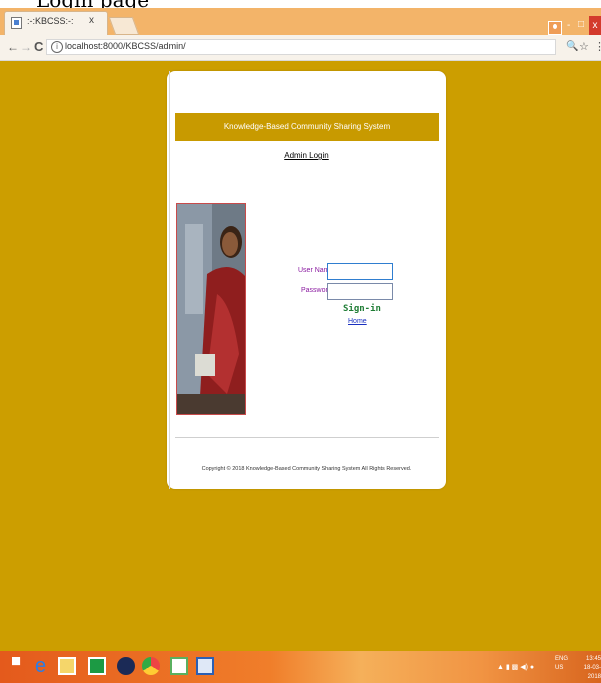  What do you see at coordinates (584, 46) in the screenshot?
I see `bookmark-star-icon: ☆` at bounding box center [584, 46].